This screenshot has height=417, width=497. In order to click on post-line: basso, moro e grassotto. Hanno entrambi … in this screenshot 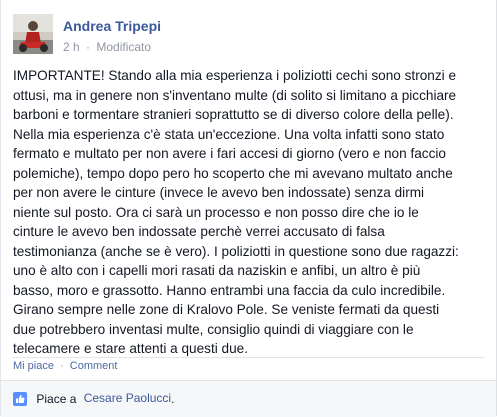, I will do `click(229, 290)`.